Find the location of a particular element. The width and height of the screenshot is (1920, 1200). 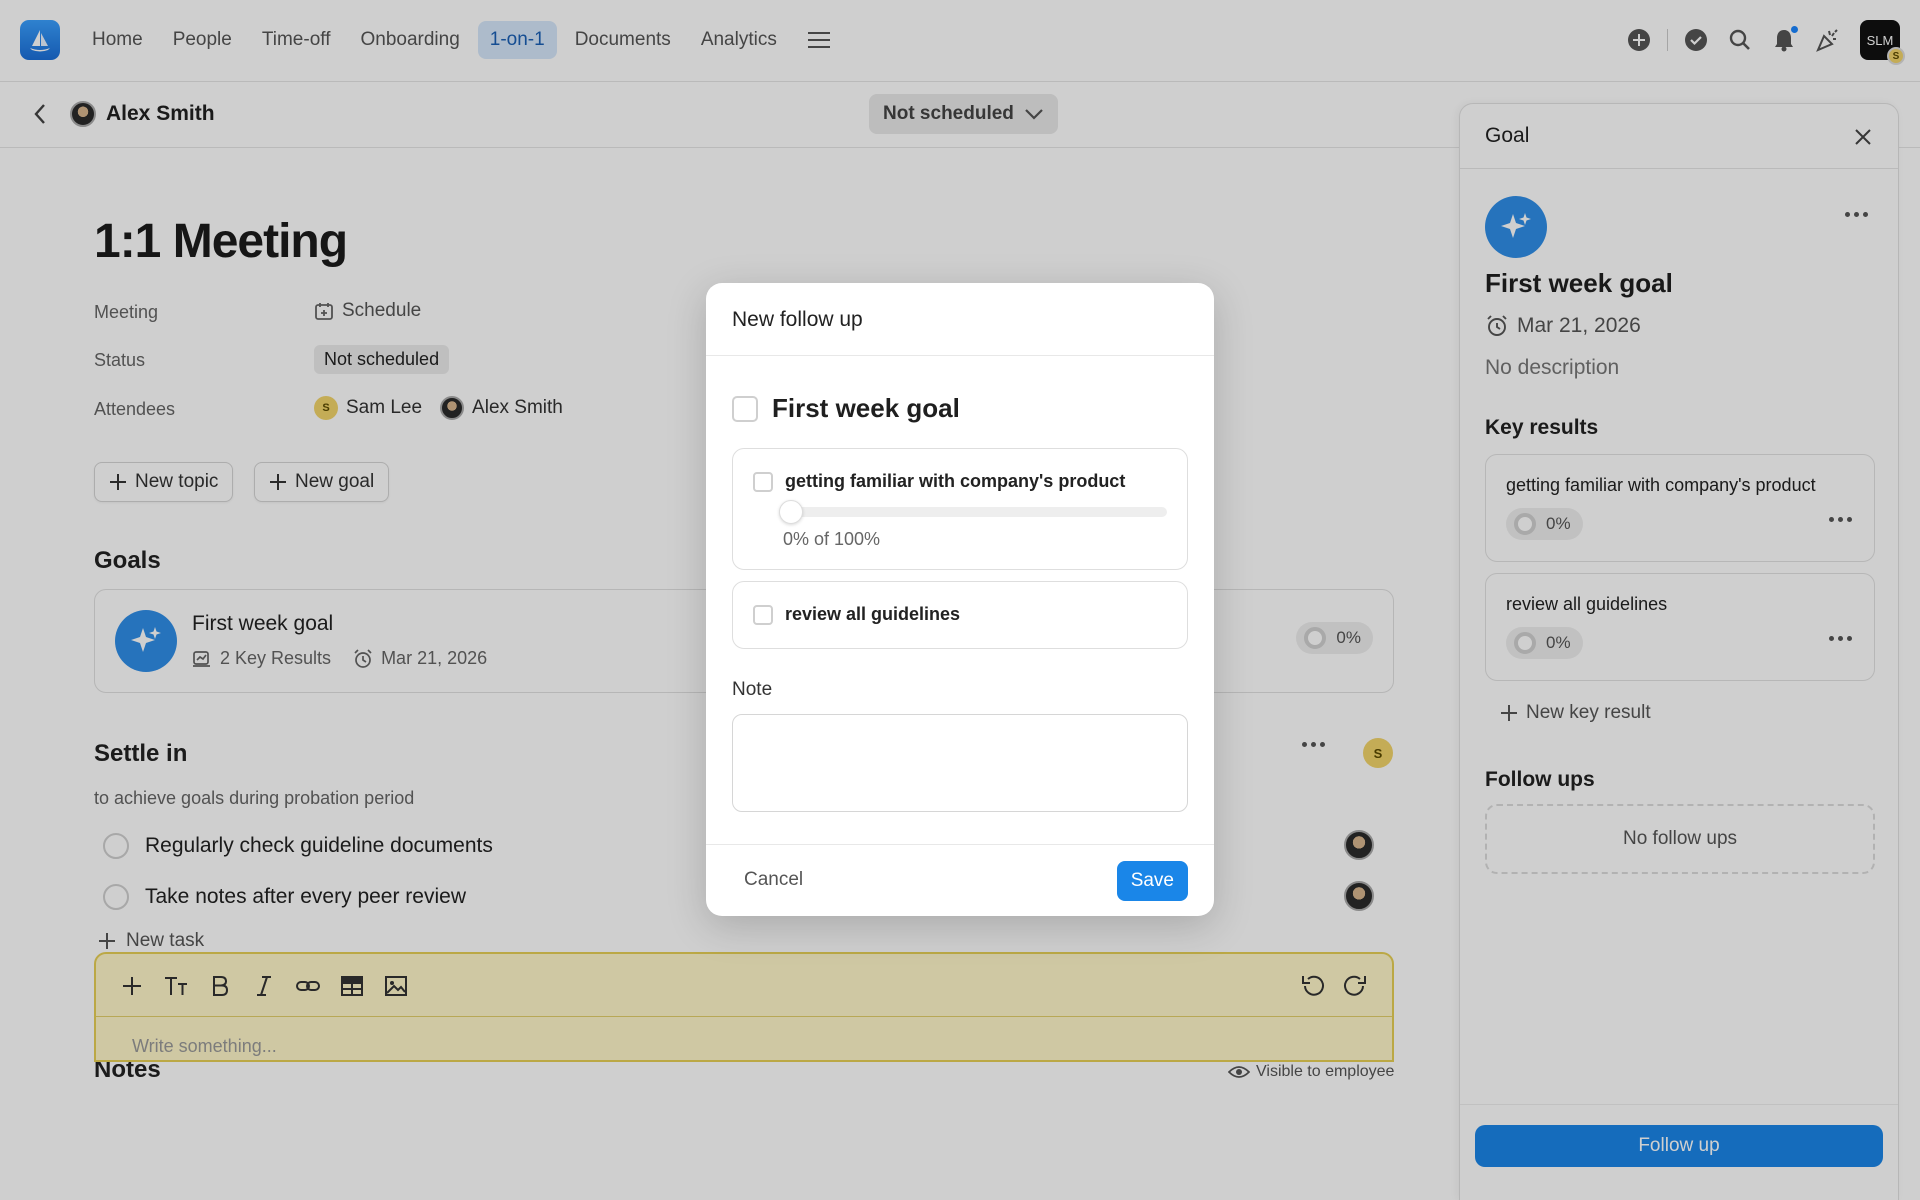

goal-title: First week goal is located at coordinates (866, 408).